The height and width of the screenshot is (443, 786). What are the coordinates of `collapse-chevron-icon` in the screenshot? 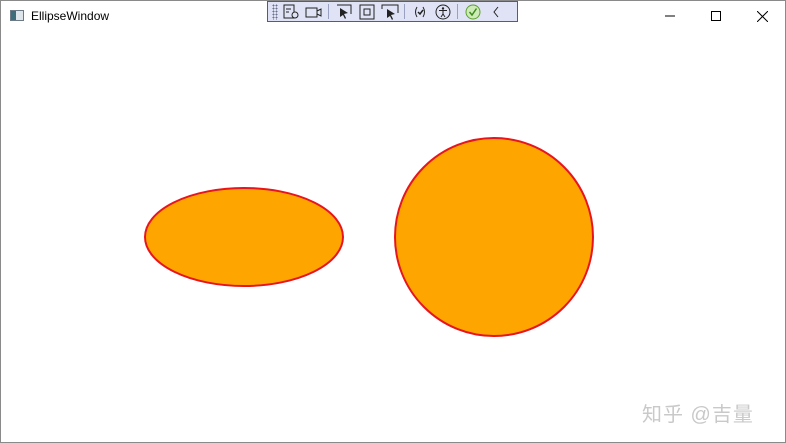 It's located at (495, 11).